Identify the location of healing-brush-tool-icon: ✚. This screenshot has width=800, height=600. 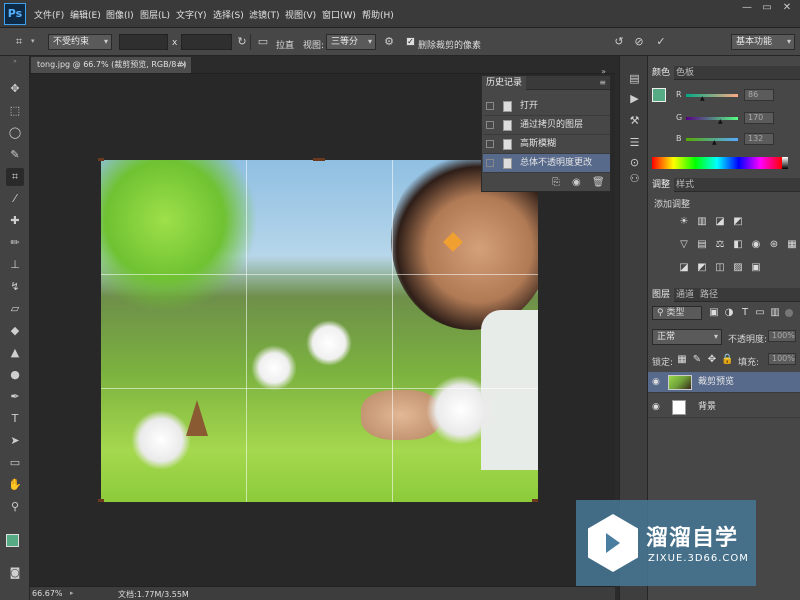
(15, 221).